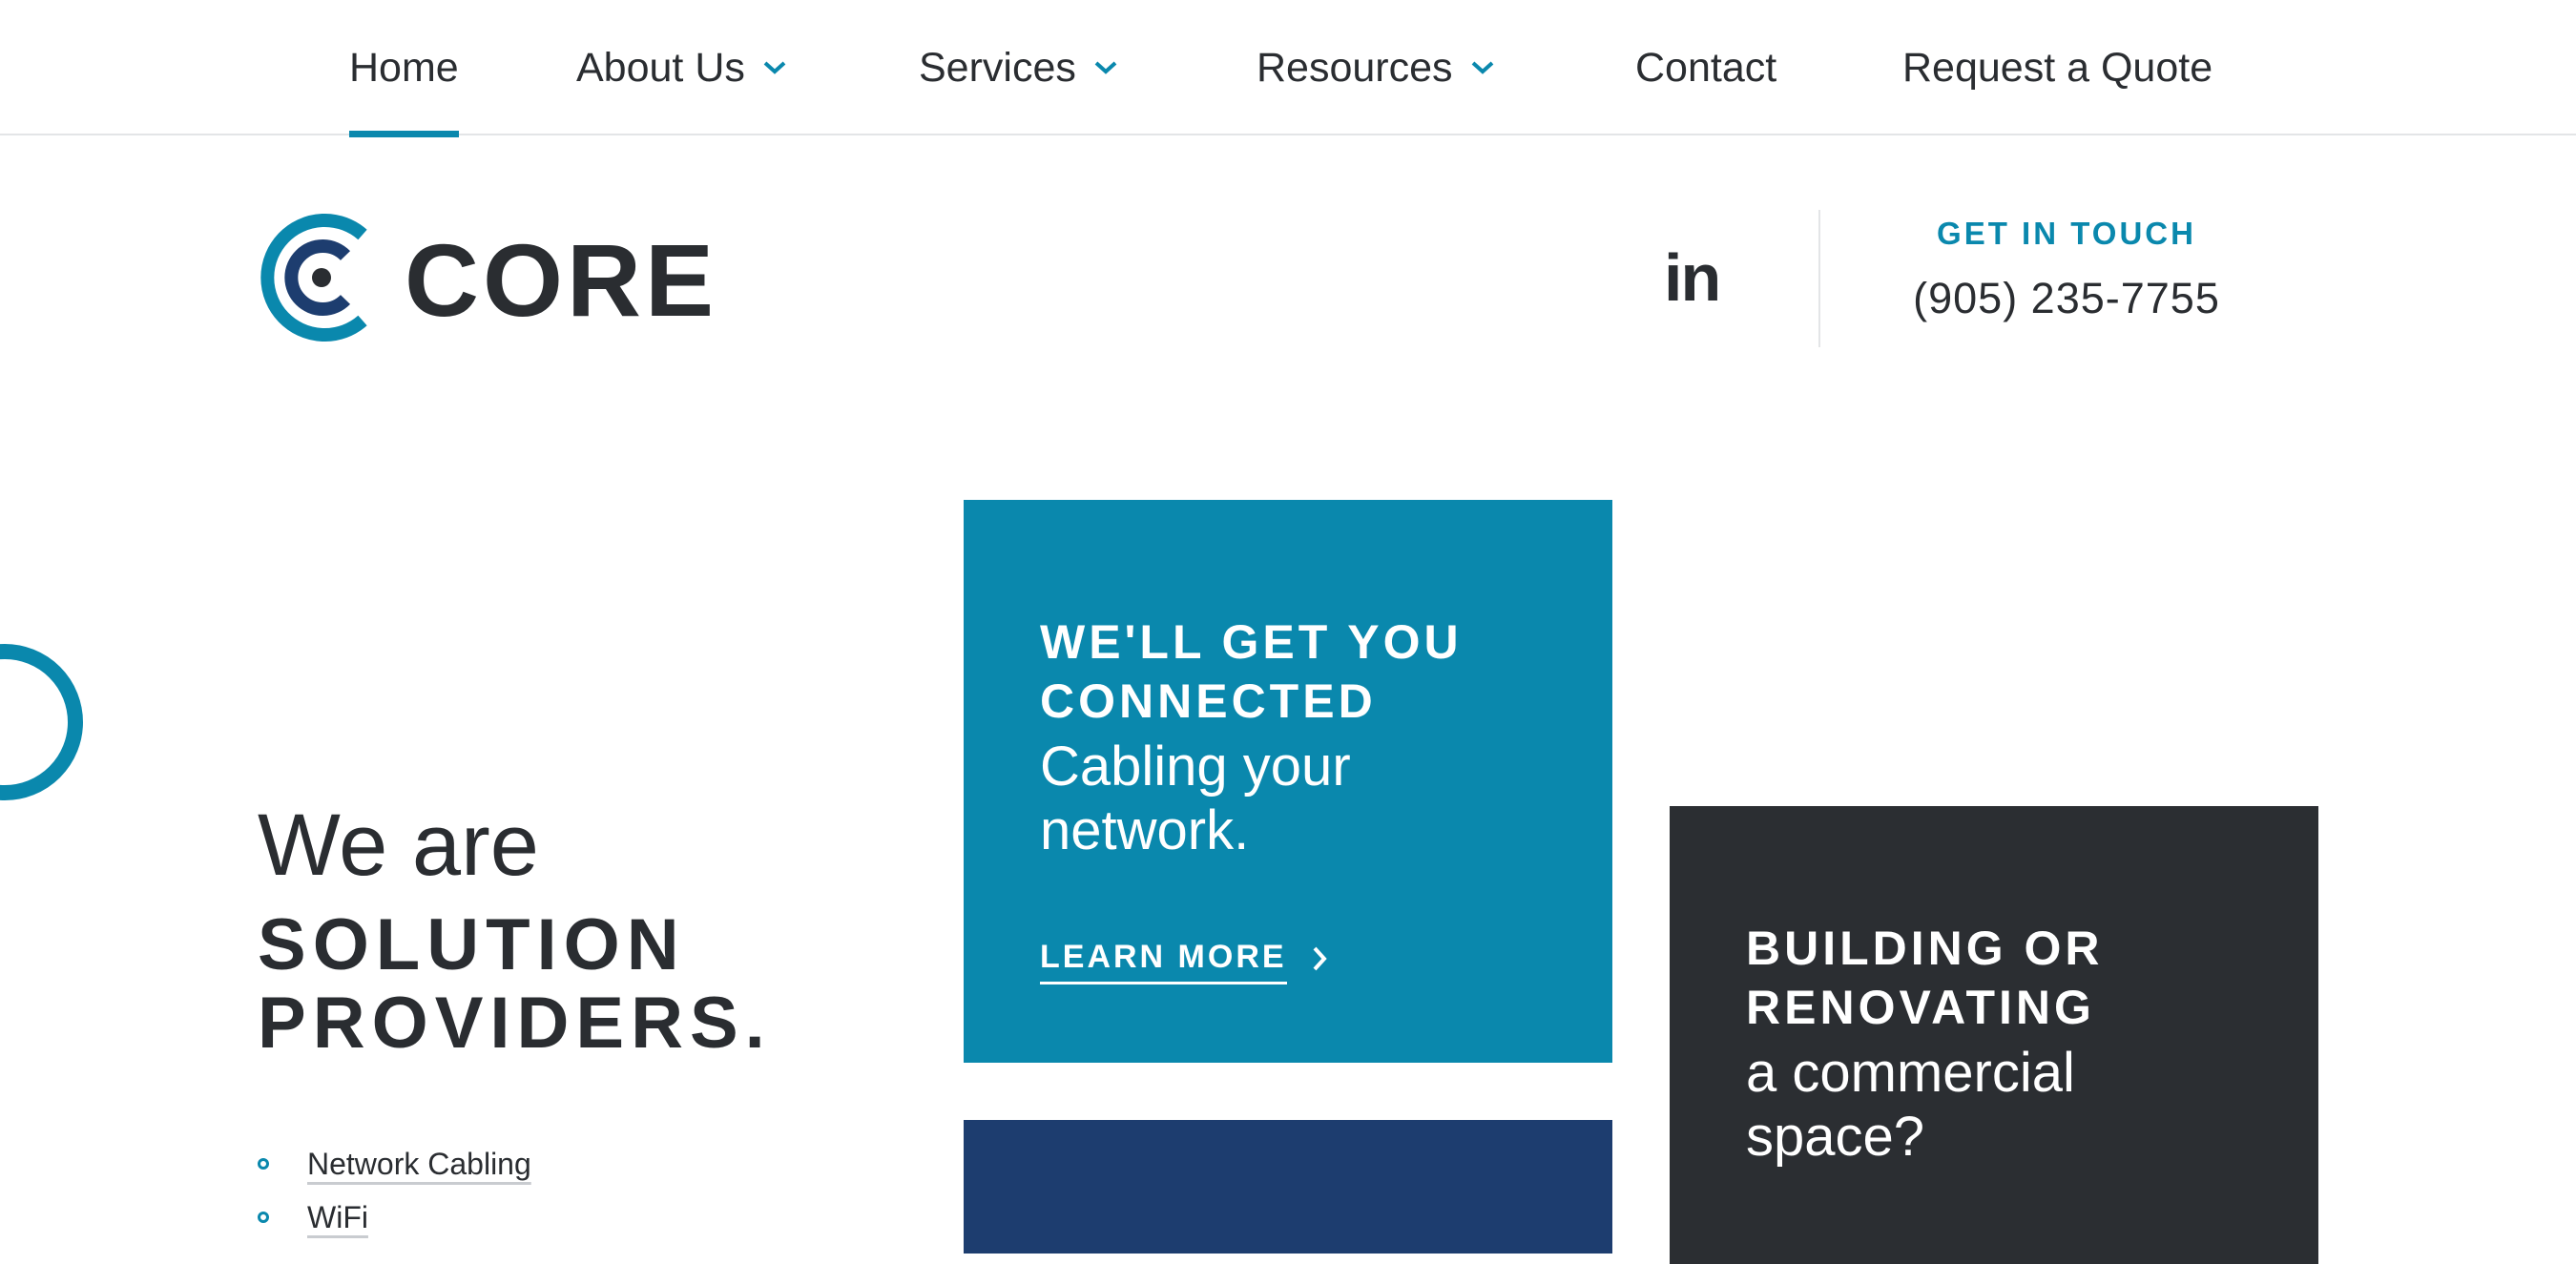  I want to click on services-list: Network Cabling WiFi, so click(394, 1190).